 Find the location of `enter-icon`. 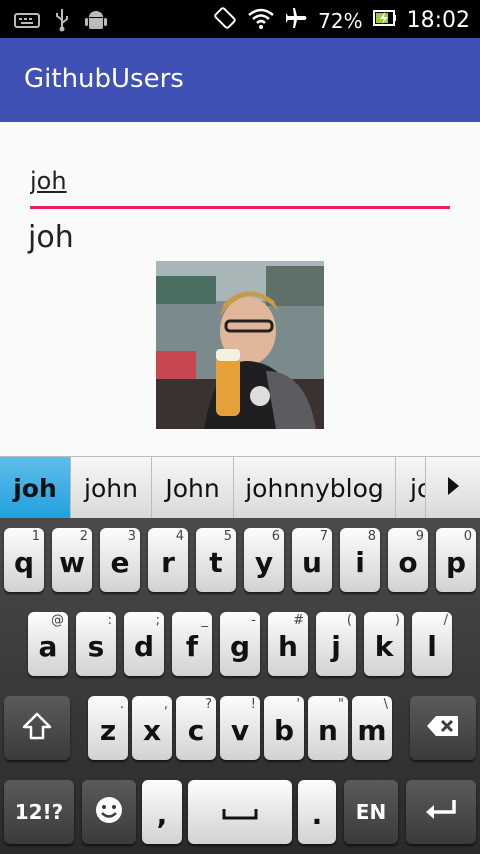

enter-icon is located at coordinates (441, 812).